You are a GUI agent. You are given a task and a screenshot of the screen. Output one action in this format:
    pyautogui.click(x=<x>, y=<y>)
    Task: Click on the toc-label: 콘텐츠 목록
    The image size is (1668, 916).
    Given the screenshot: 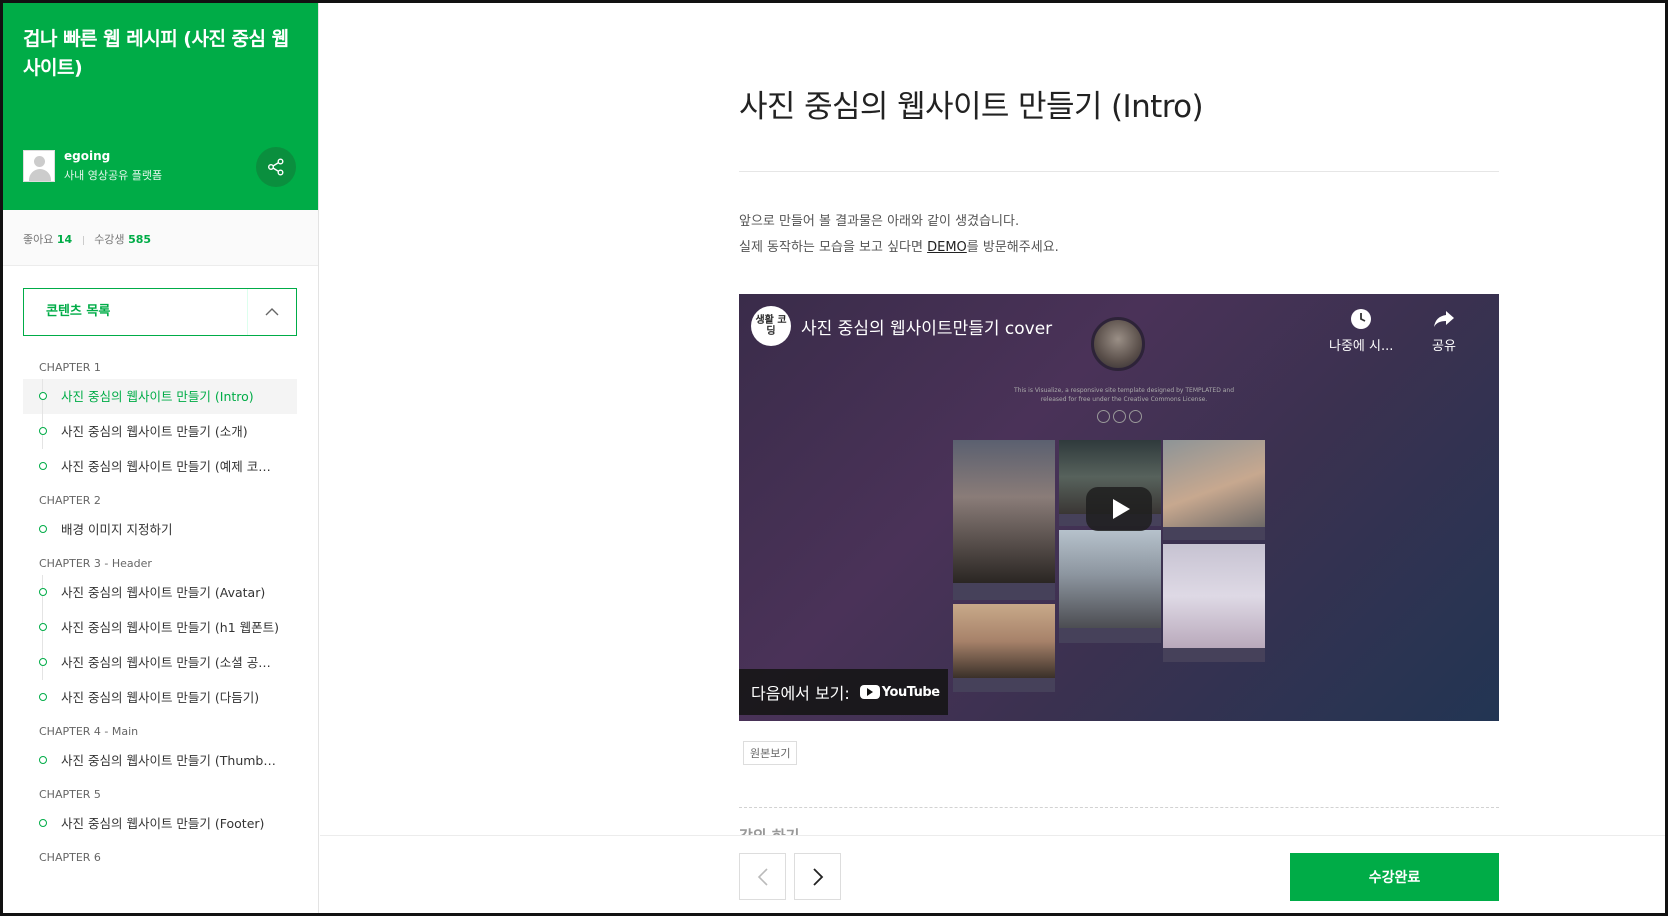 What is the action you would take?
    pyautogui.click(x=136, y=312)
    